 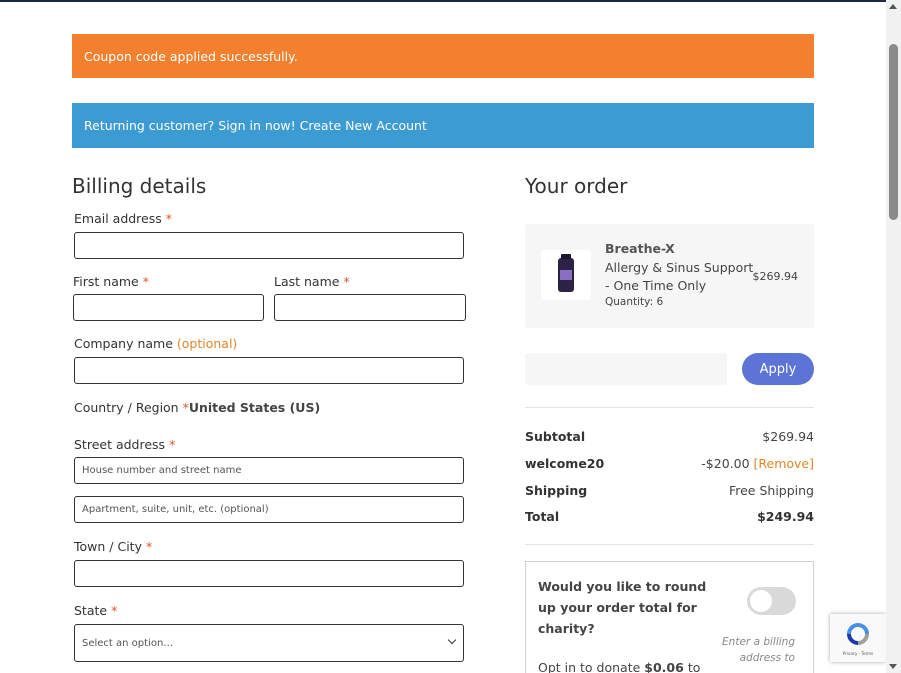 What do you see at coordinates (139, 186) in the screenshot?
I see `billing-title: Billing details` at bounding box center [139, 186].